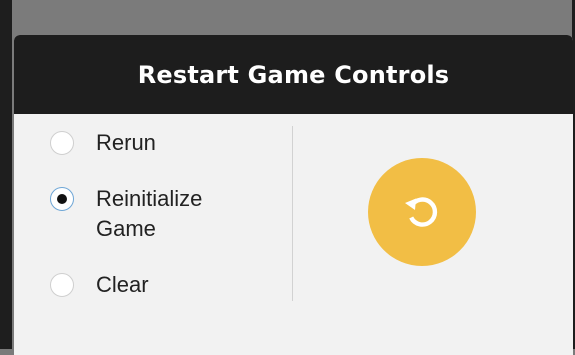 The height and width of the screenshot is (355, 575). I want to click on rerun-radio, so click(62, 143).